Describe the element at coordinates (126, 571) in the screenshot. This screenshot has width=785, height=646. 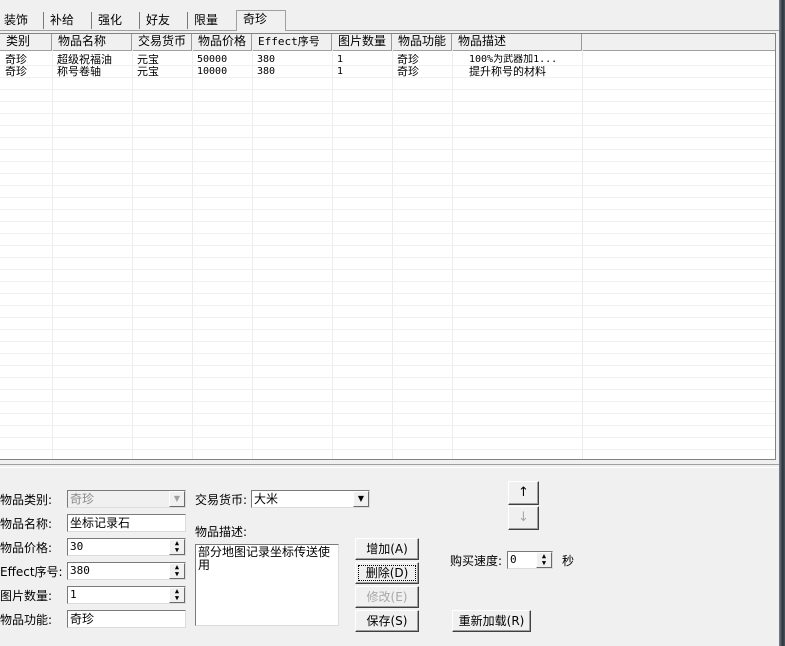
I see `effect-stepper: 380 ▲ ▼` at that location.